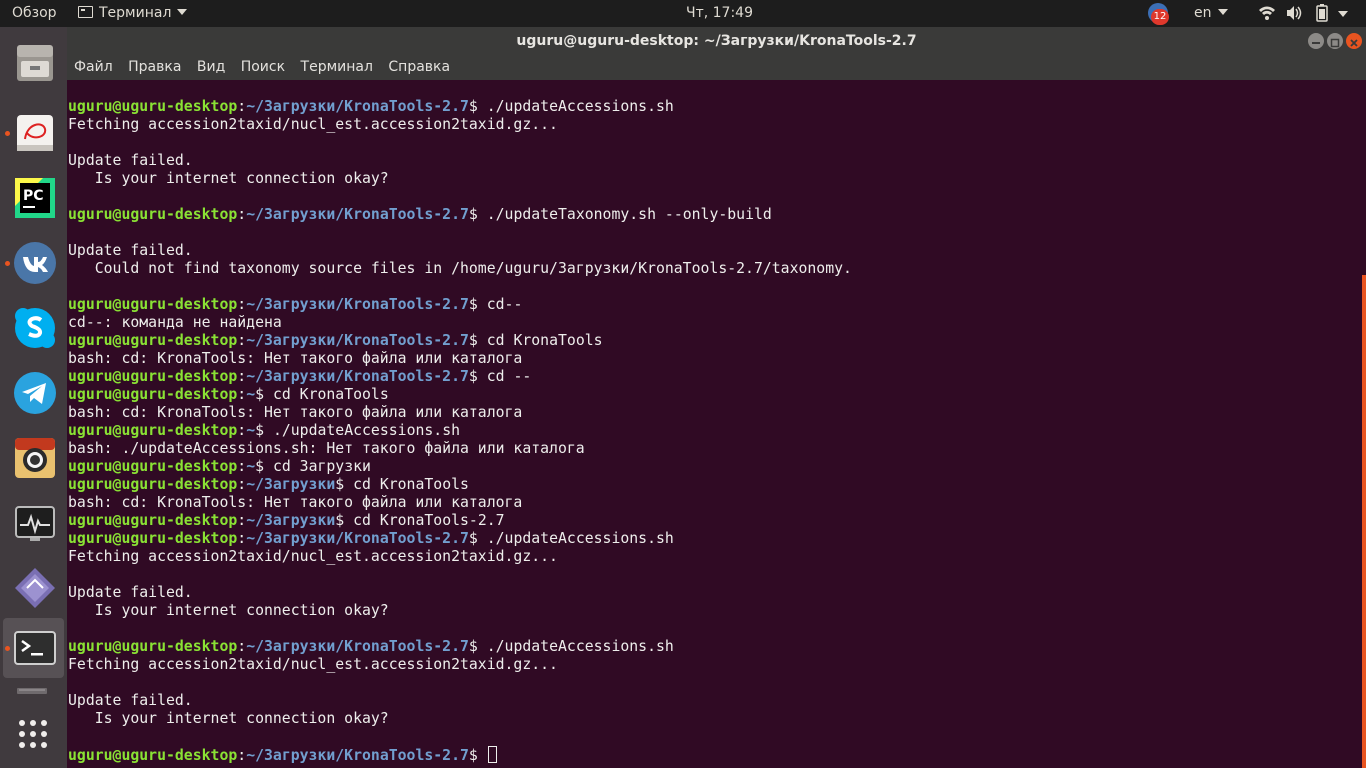  I want to click on dock-pycharm: PC, so click(33, 198).